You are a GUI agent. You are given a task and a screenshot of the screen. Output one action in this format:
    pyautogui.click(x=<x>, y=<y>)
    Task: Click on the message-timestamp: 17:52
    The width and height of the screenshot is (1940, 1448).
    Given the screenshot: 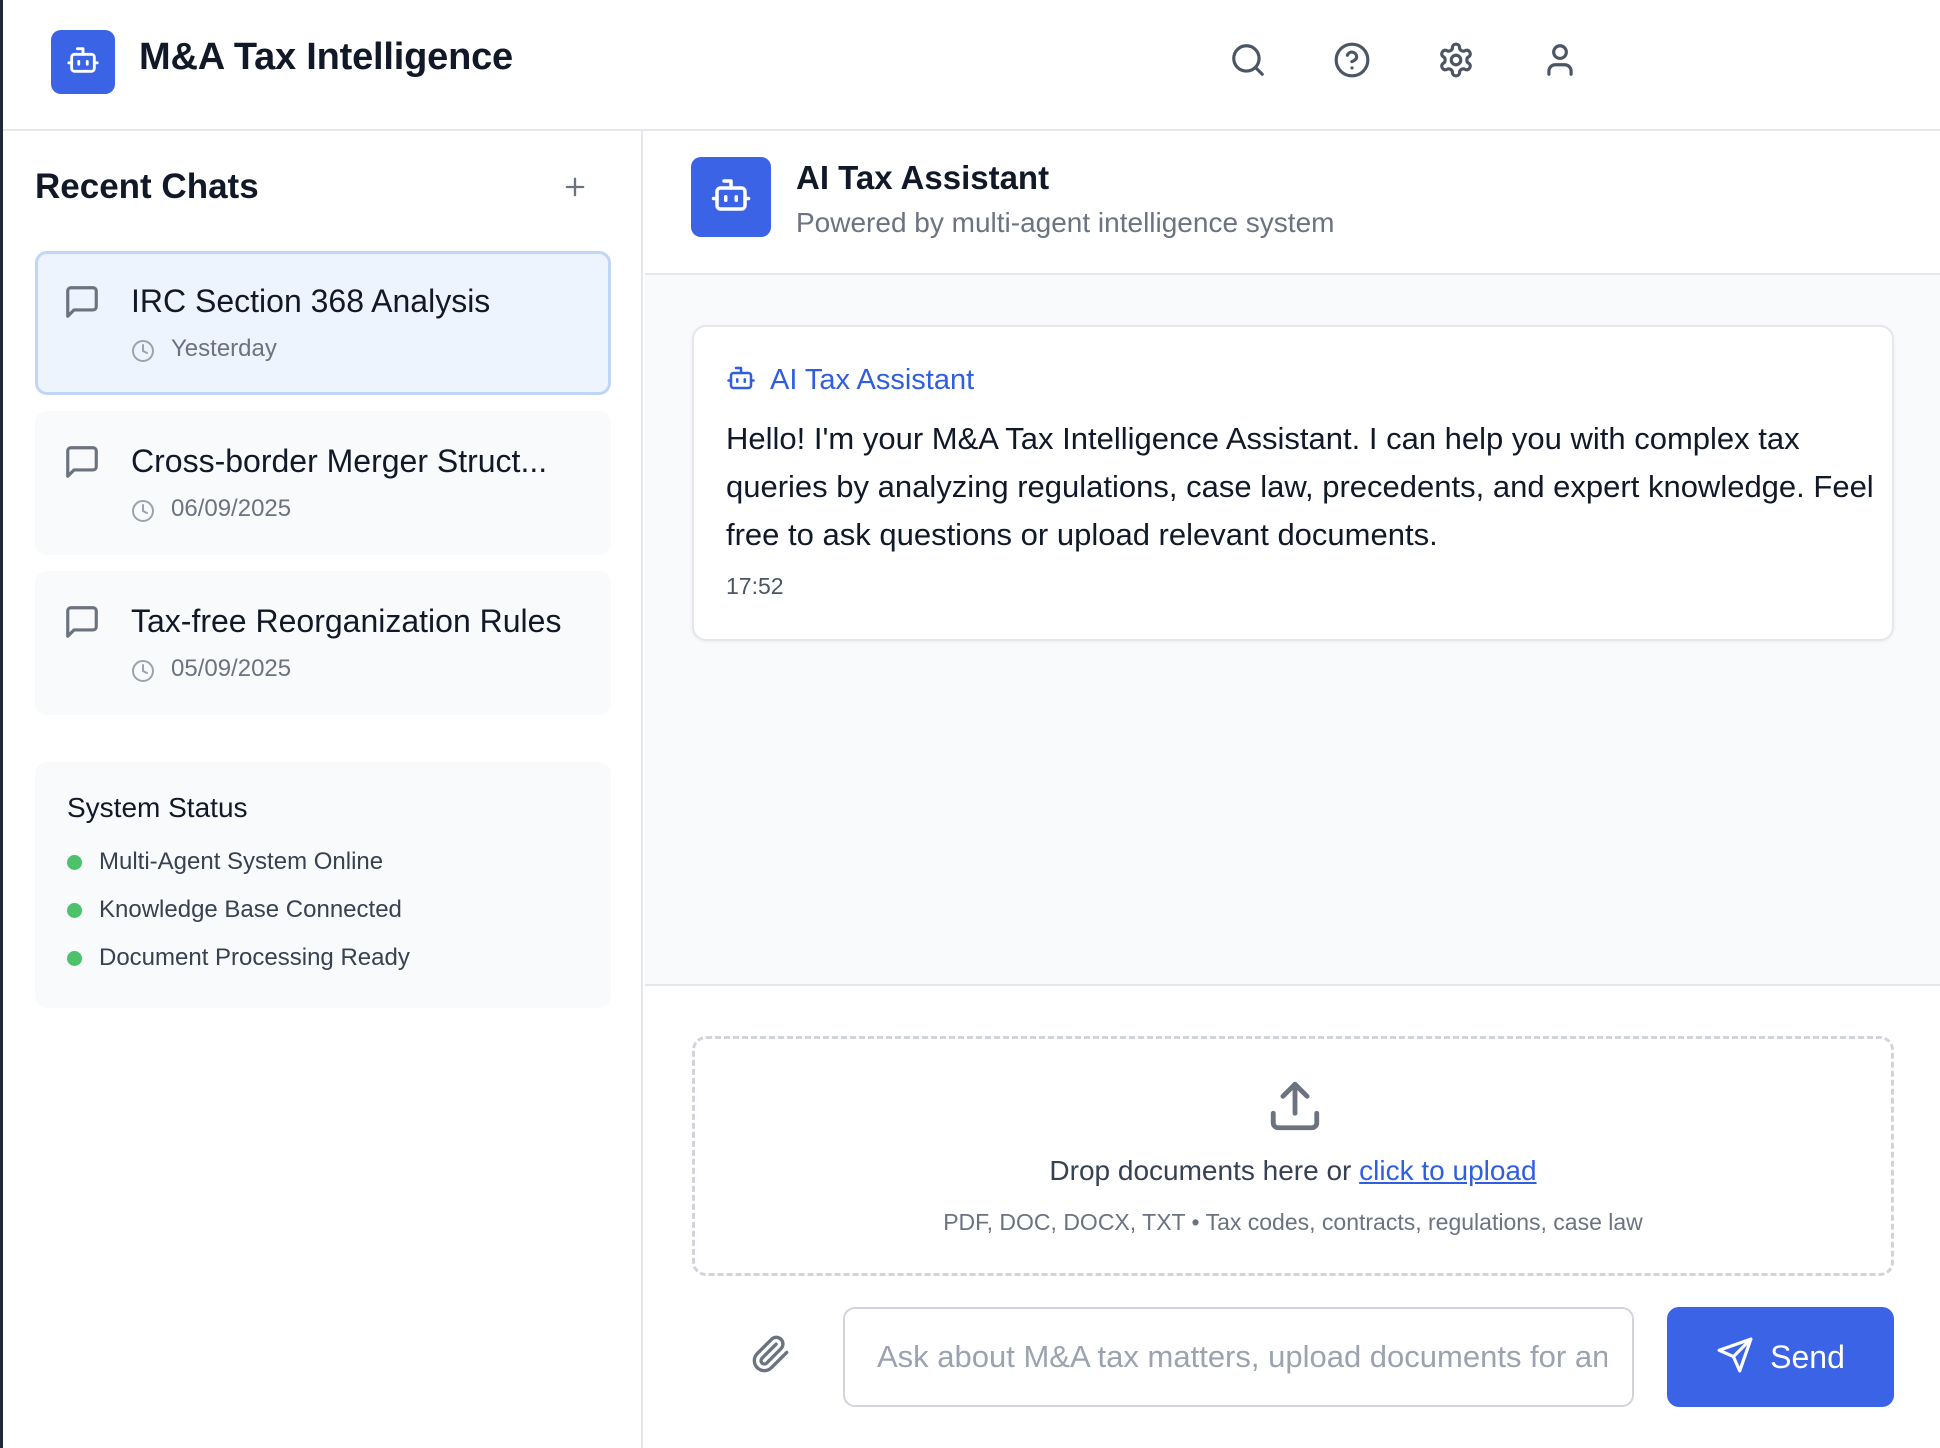 What is the action you would take?
    pyautogui.click(x=755, y=586)
    